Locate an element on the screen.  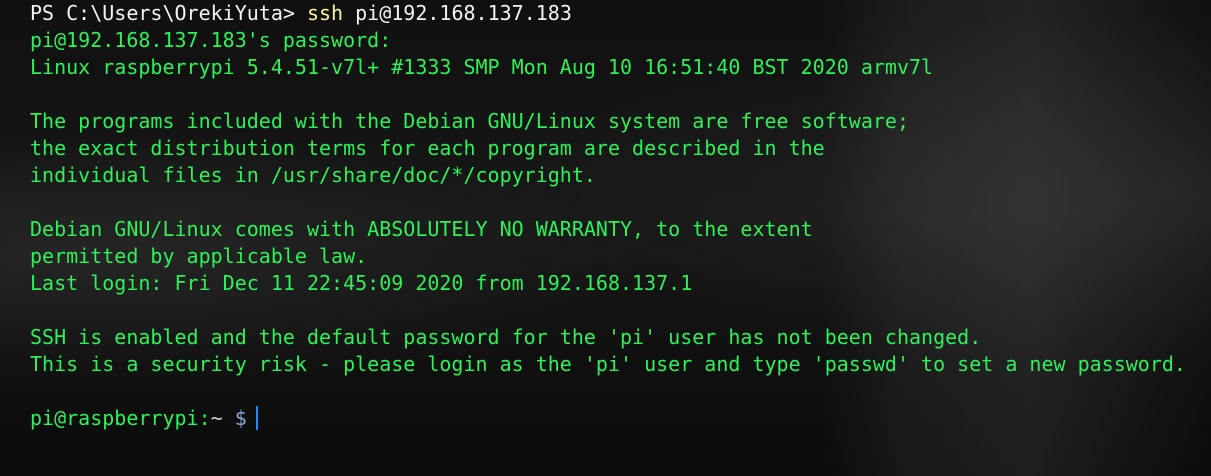
prompt-user-host: pi@raspberrypi is located at coordinates (114, 418).